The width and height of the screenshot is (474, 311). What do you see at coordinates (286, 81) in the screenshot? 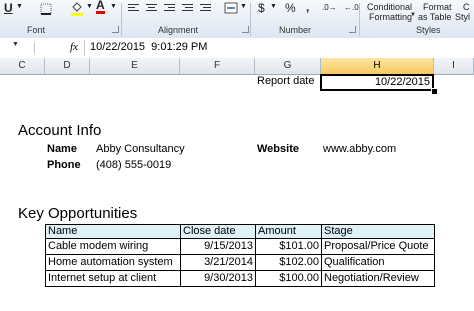
I see `report-date-label: Report date` at bounding box center [286, 81].